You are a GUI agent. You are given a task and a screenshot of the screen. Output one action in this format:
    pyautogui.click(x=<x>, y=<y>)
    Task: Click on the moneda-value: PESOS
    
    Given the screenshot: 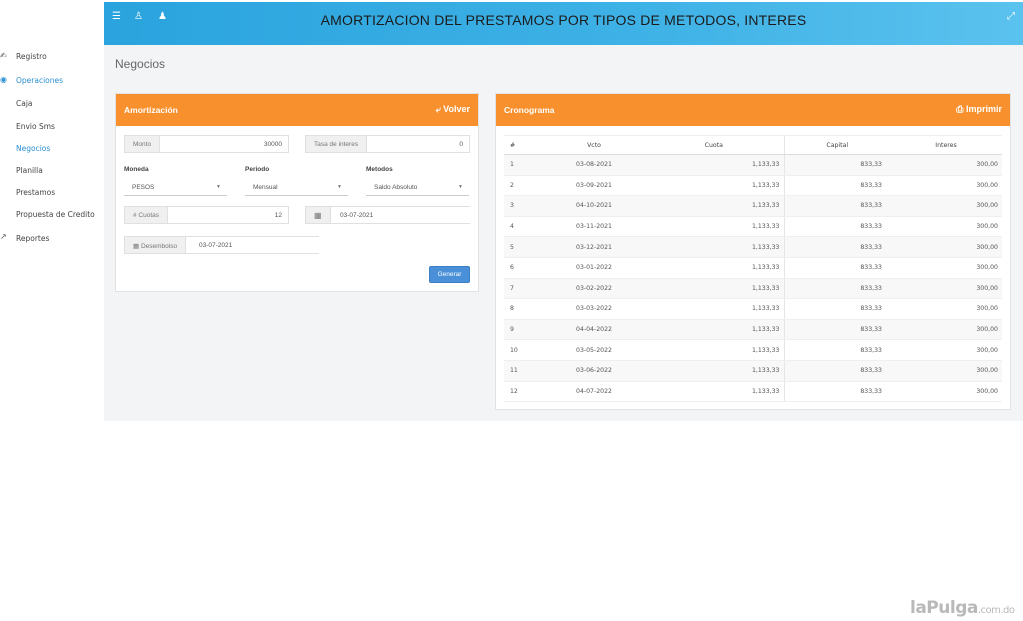 What is the action you would take?
    pyautogui.click(x=143, y=187)
    